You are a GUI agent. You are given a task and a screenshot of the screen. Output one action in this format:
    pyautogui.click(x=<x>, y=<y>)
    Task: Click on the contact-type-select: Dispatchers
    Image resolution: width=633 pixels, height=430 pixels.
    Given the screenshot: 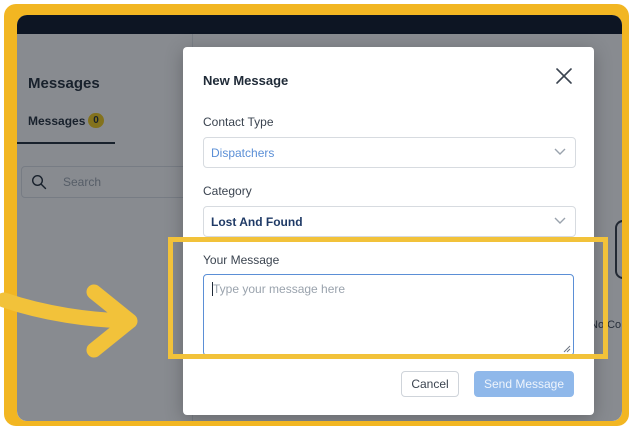 What is the action you would take?
    pyautogui.click(x=389, y=152)
    